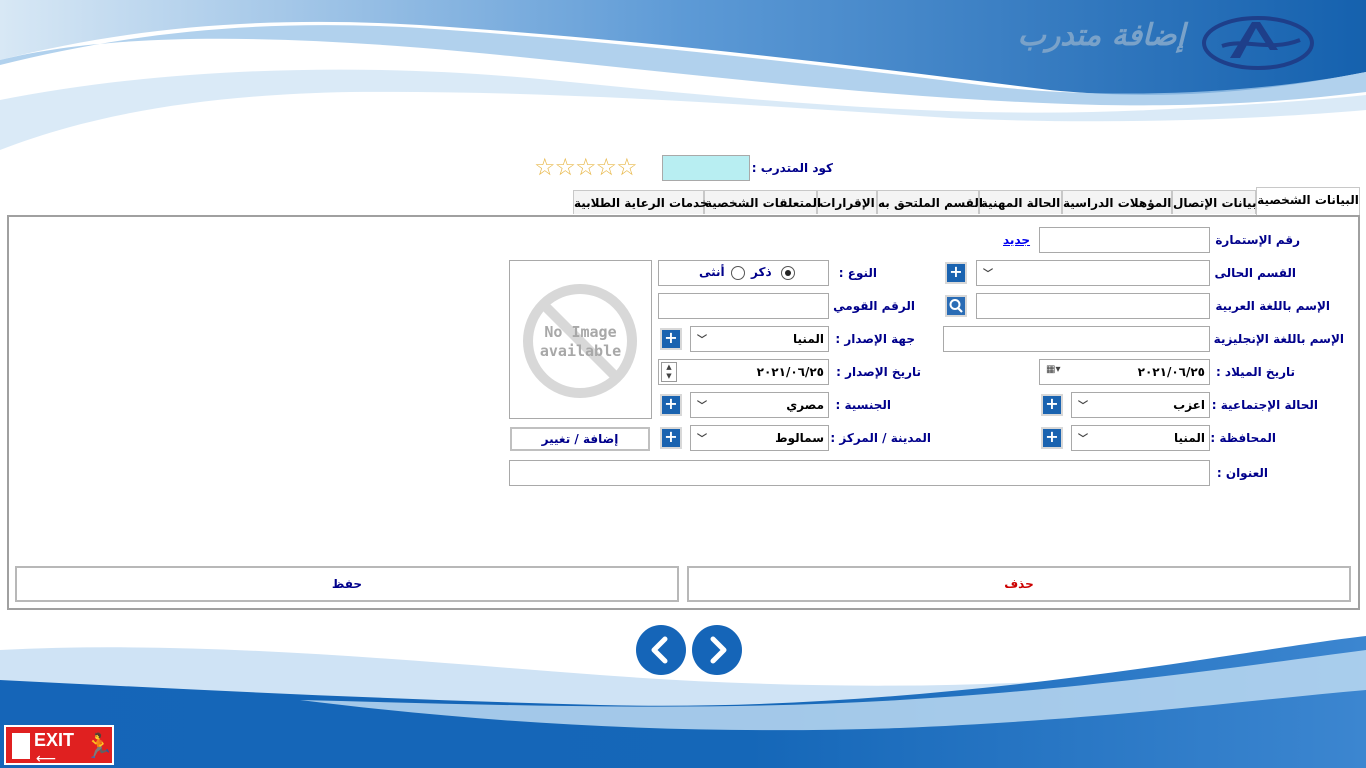  I want to click on tab-personal-belongings: المتعلقات الشخصية, so click(762, 202).